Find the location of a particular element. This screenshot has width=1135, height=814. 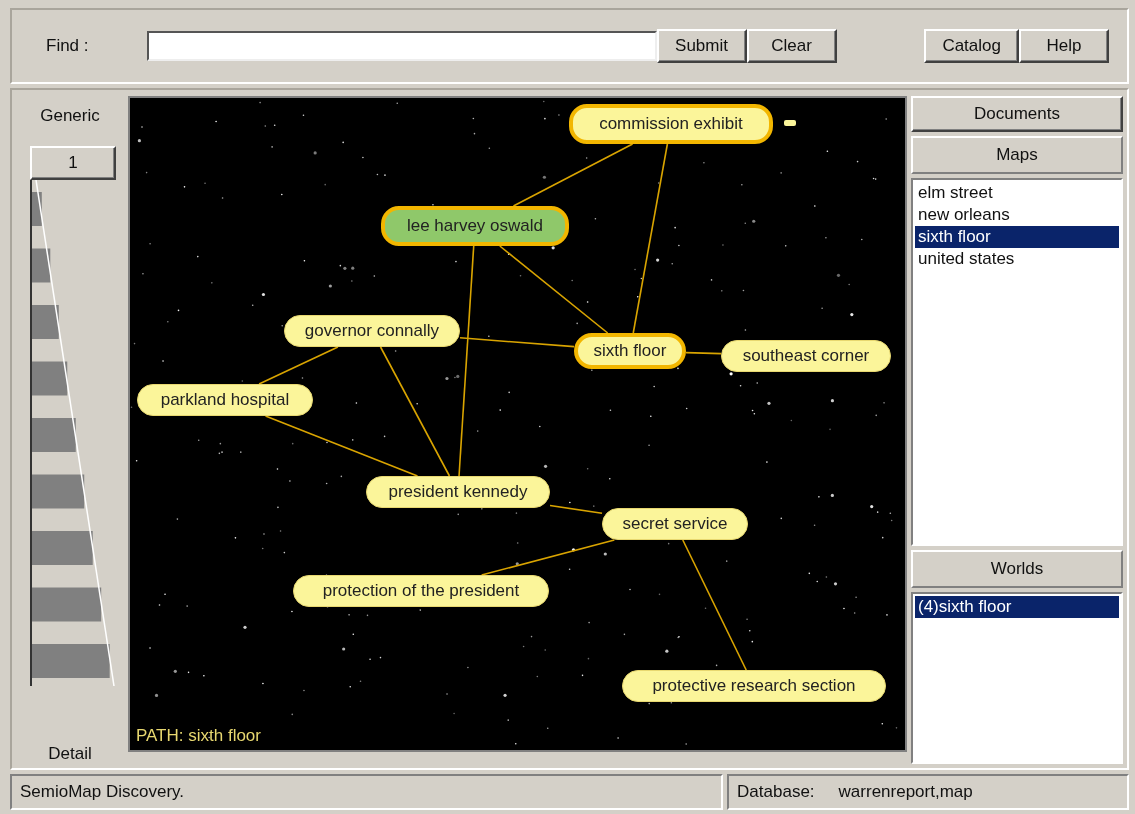

map-list-item: sixth floor is located at coordinates (1016, 237).